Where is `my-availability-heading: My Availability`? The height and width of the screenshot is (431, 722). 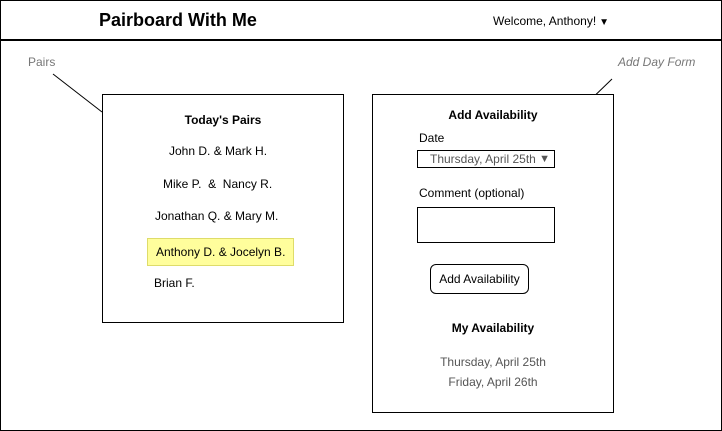
my-availability-heading: My Availability is located at coordinates (493, 328).